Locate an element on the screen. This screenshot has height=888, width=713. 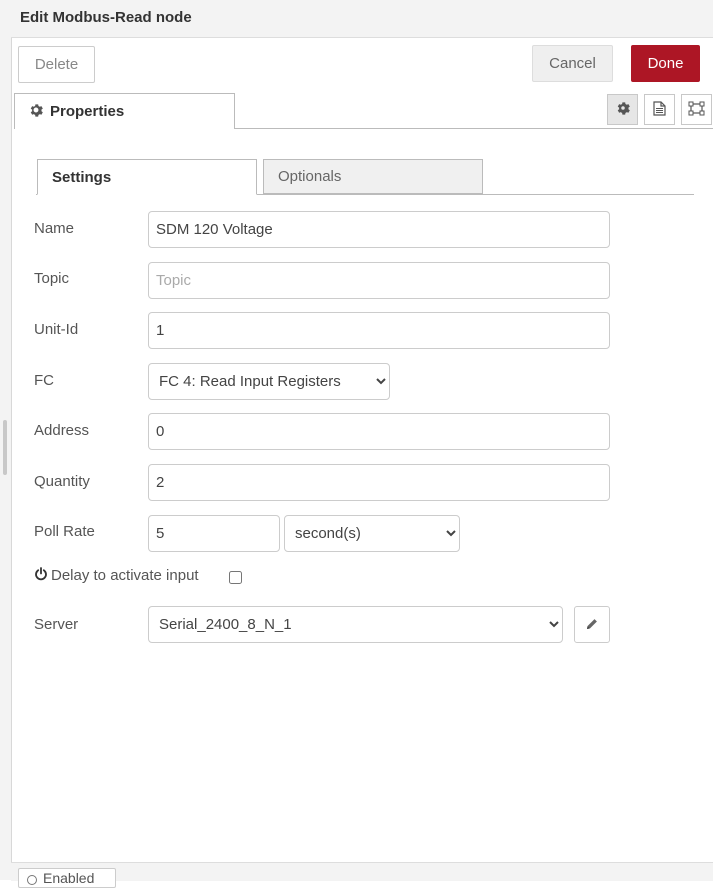
appearance-icon is located at coordinates (696, 110).